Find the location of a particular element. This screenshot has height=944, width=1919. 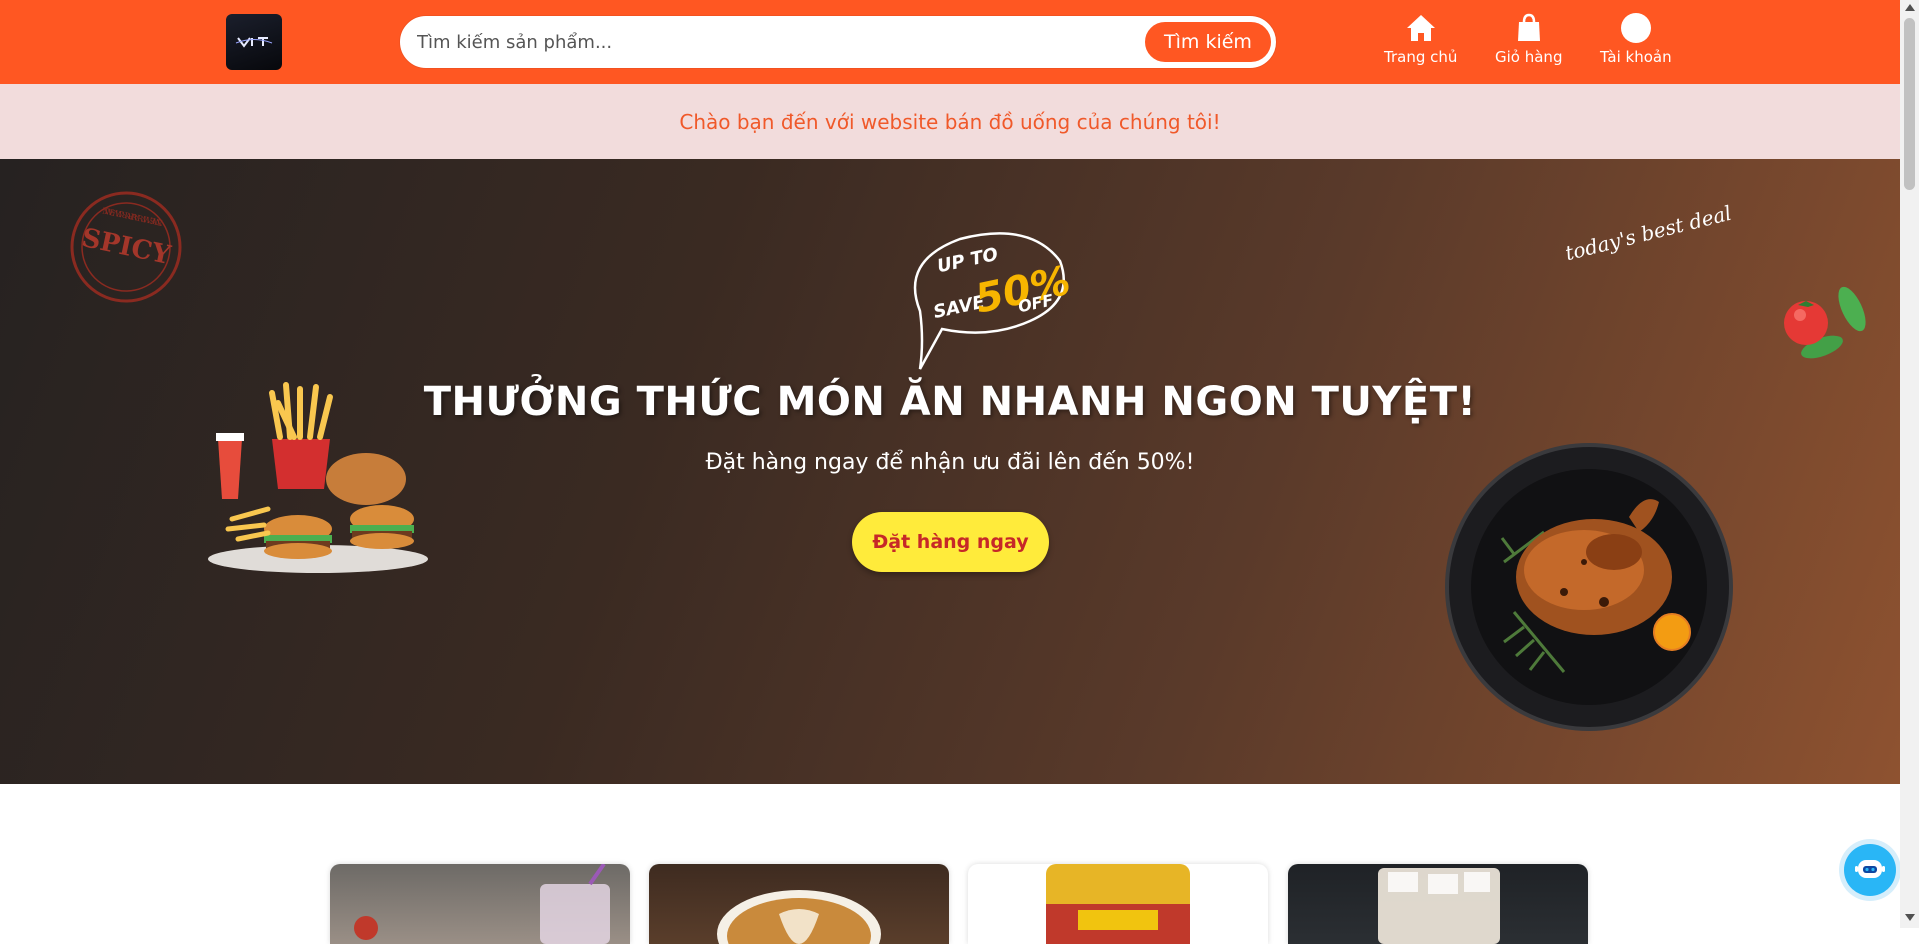

best-deal-text: today's best deal is located at coordinates (1648, 233).